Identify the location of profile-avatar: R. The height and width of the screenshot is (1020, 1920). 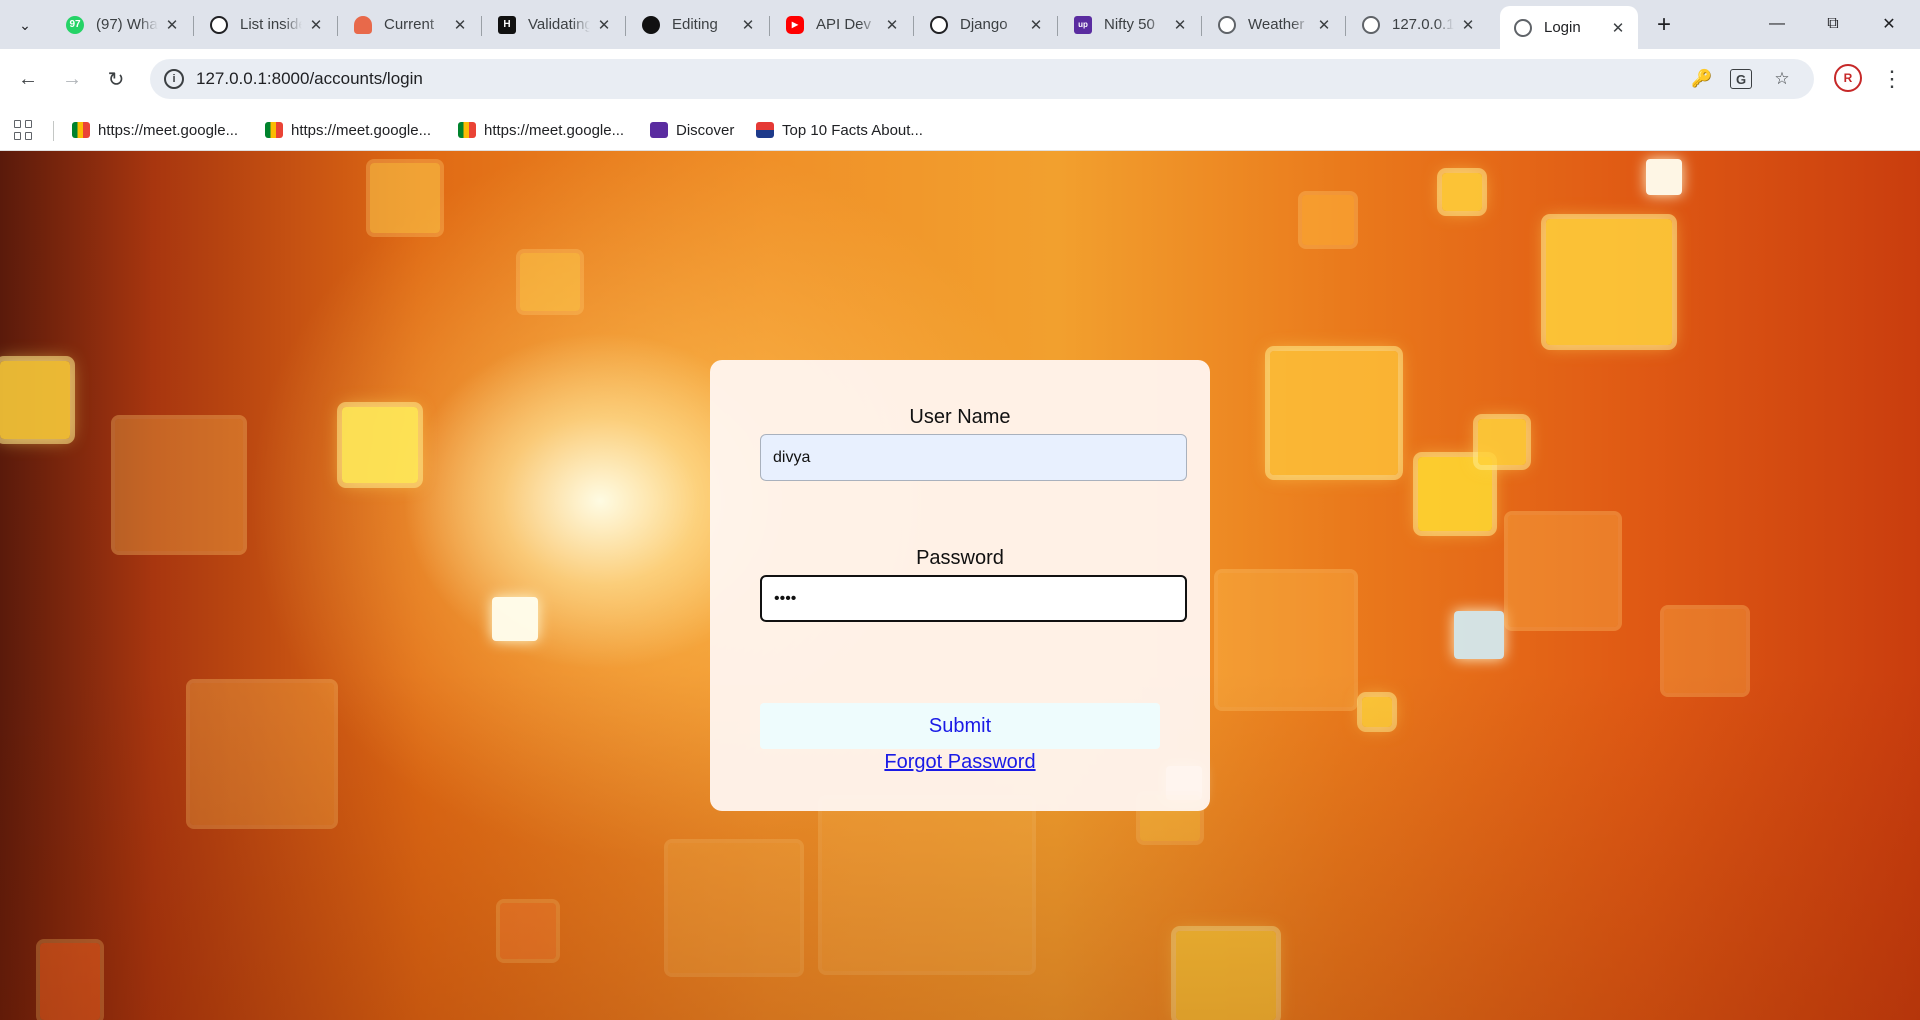
(1848, 78).